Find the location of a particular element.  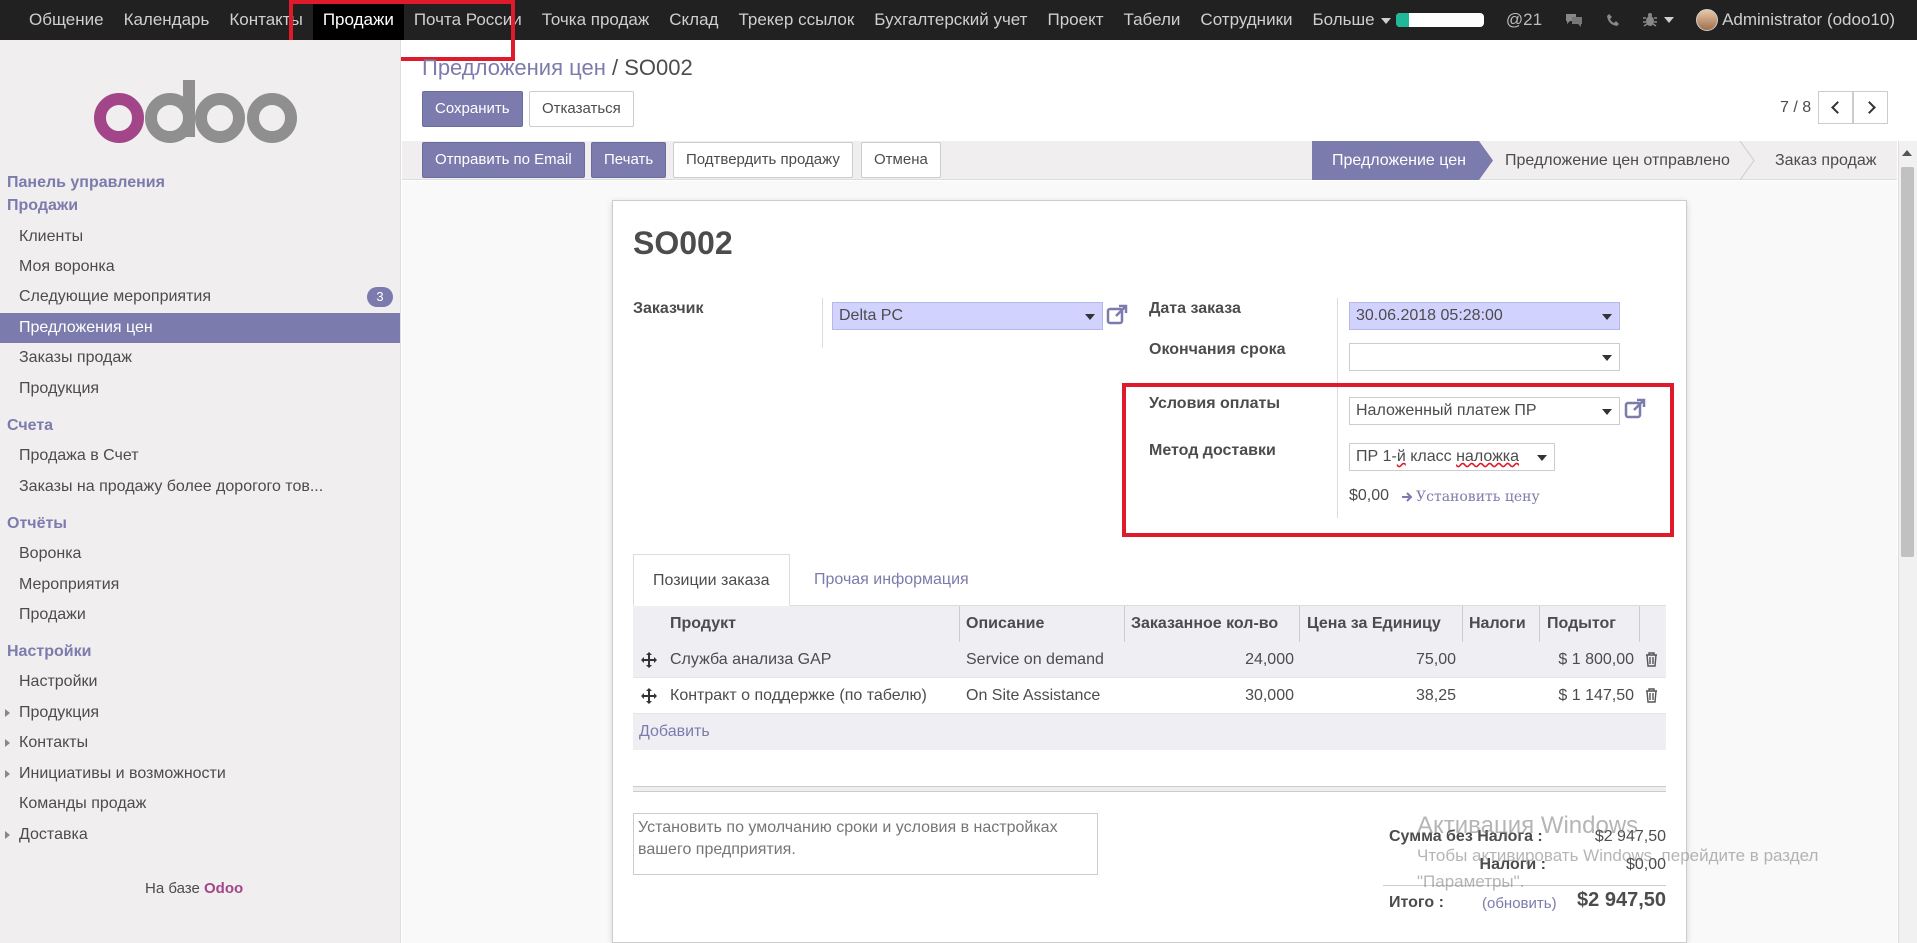

column-header-quantity: Заказанное кол-во is located at coordinates (1204, 624).